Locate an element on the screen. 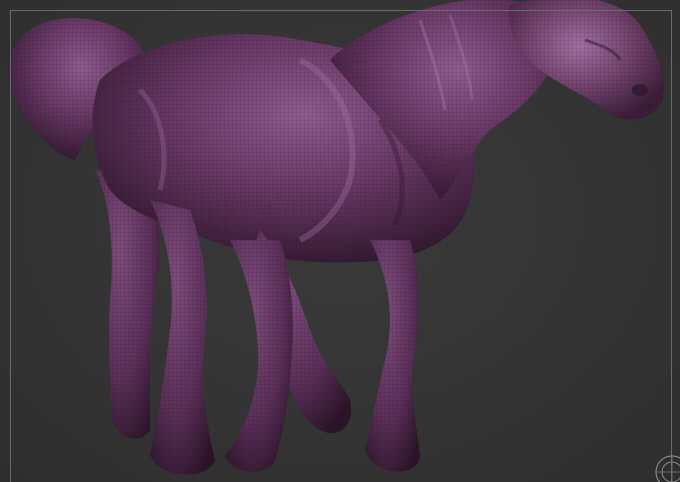 The image size is (680, 482). hind-leg-near is located at coordinates (182, 337).